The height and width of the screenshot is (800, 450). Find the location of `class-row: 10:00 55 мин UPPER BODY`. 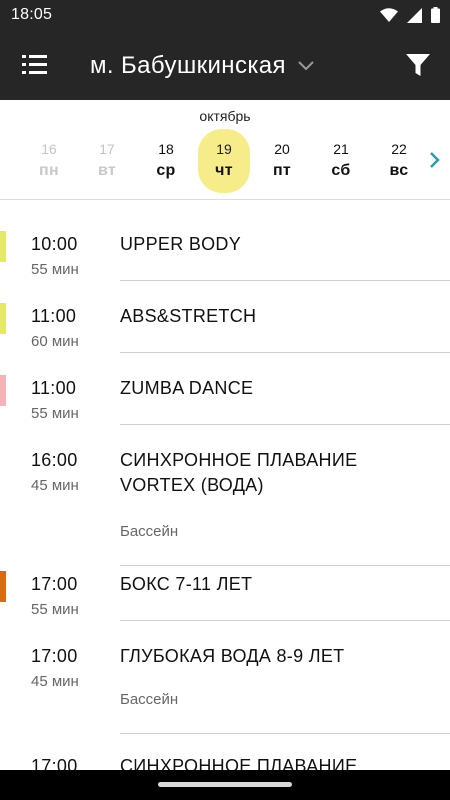

class-row: 10:00 55 мин UPPER BODY is located at coordinates (225, 240).